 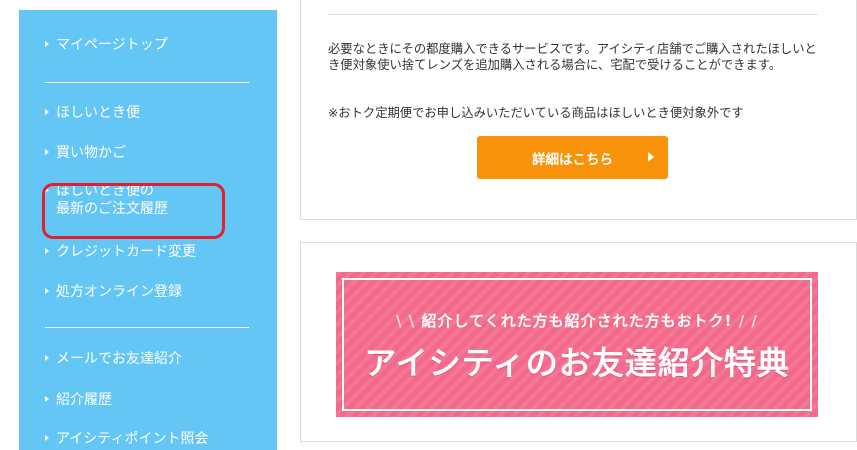 I want to click on sidebar-item-prescription-online: 処方オンライン登録, so click(x=113, y=292).